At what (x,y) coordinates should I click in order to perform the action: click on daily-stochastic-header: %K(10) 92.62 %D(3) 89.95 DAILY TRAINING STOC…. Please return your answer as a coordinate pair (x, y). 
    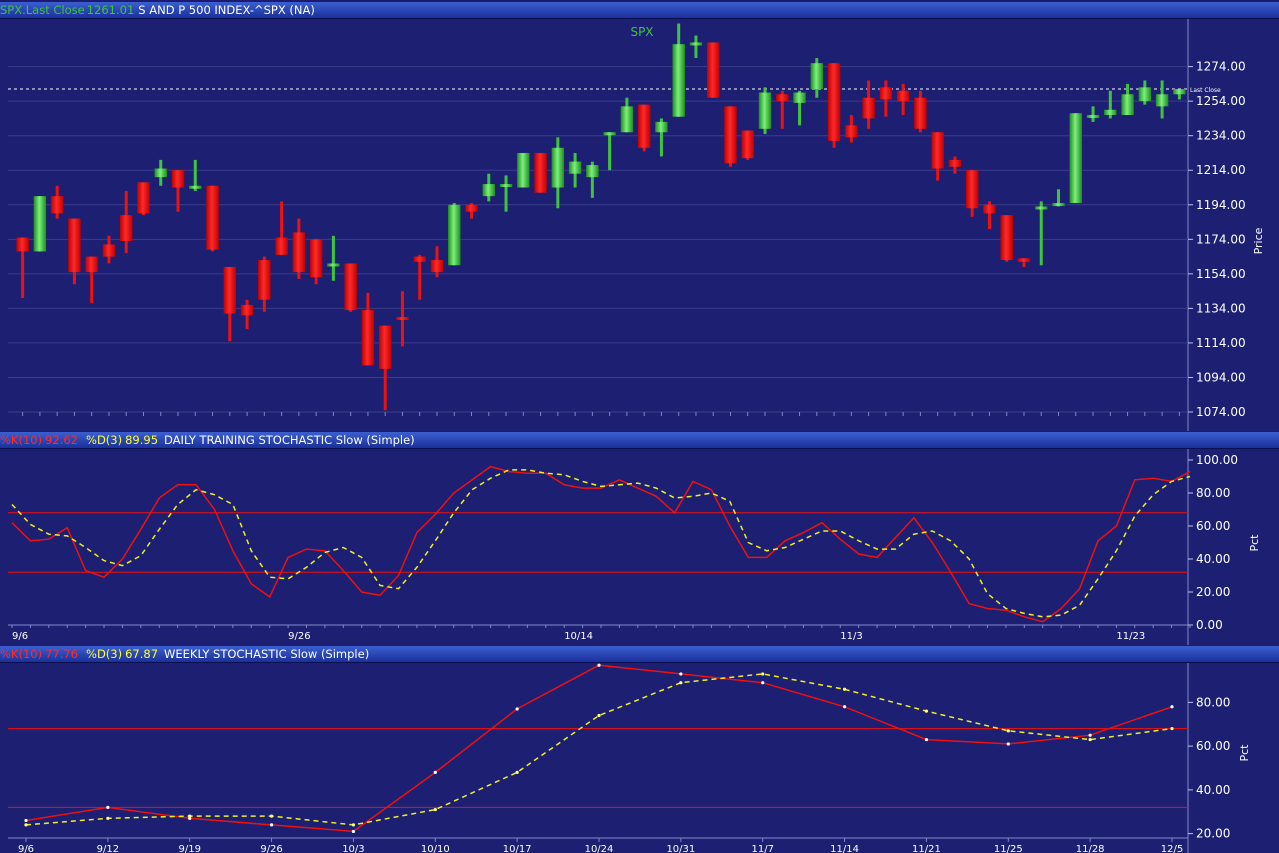
    Looking at the image, I should click on (639, 440).